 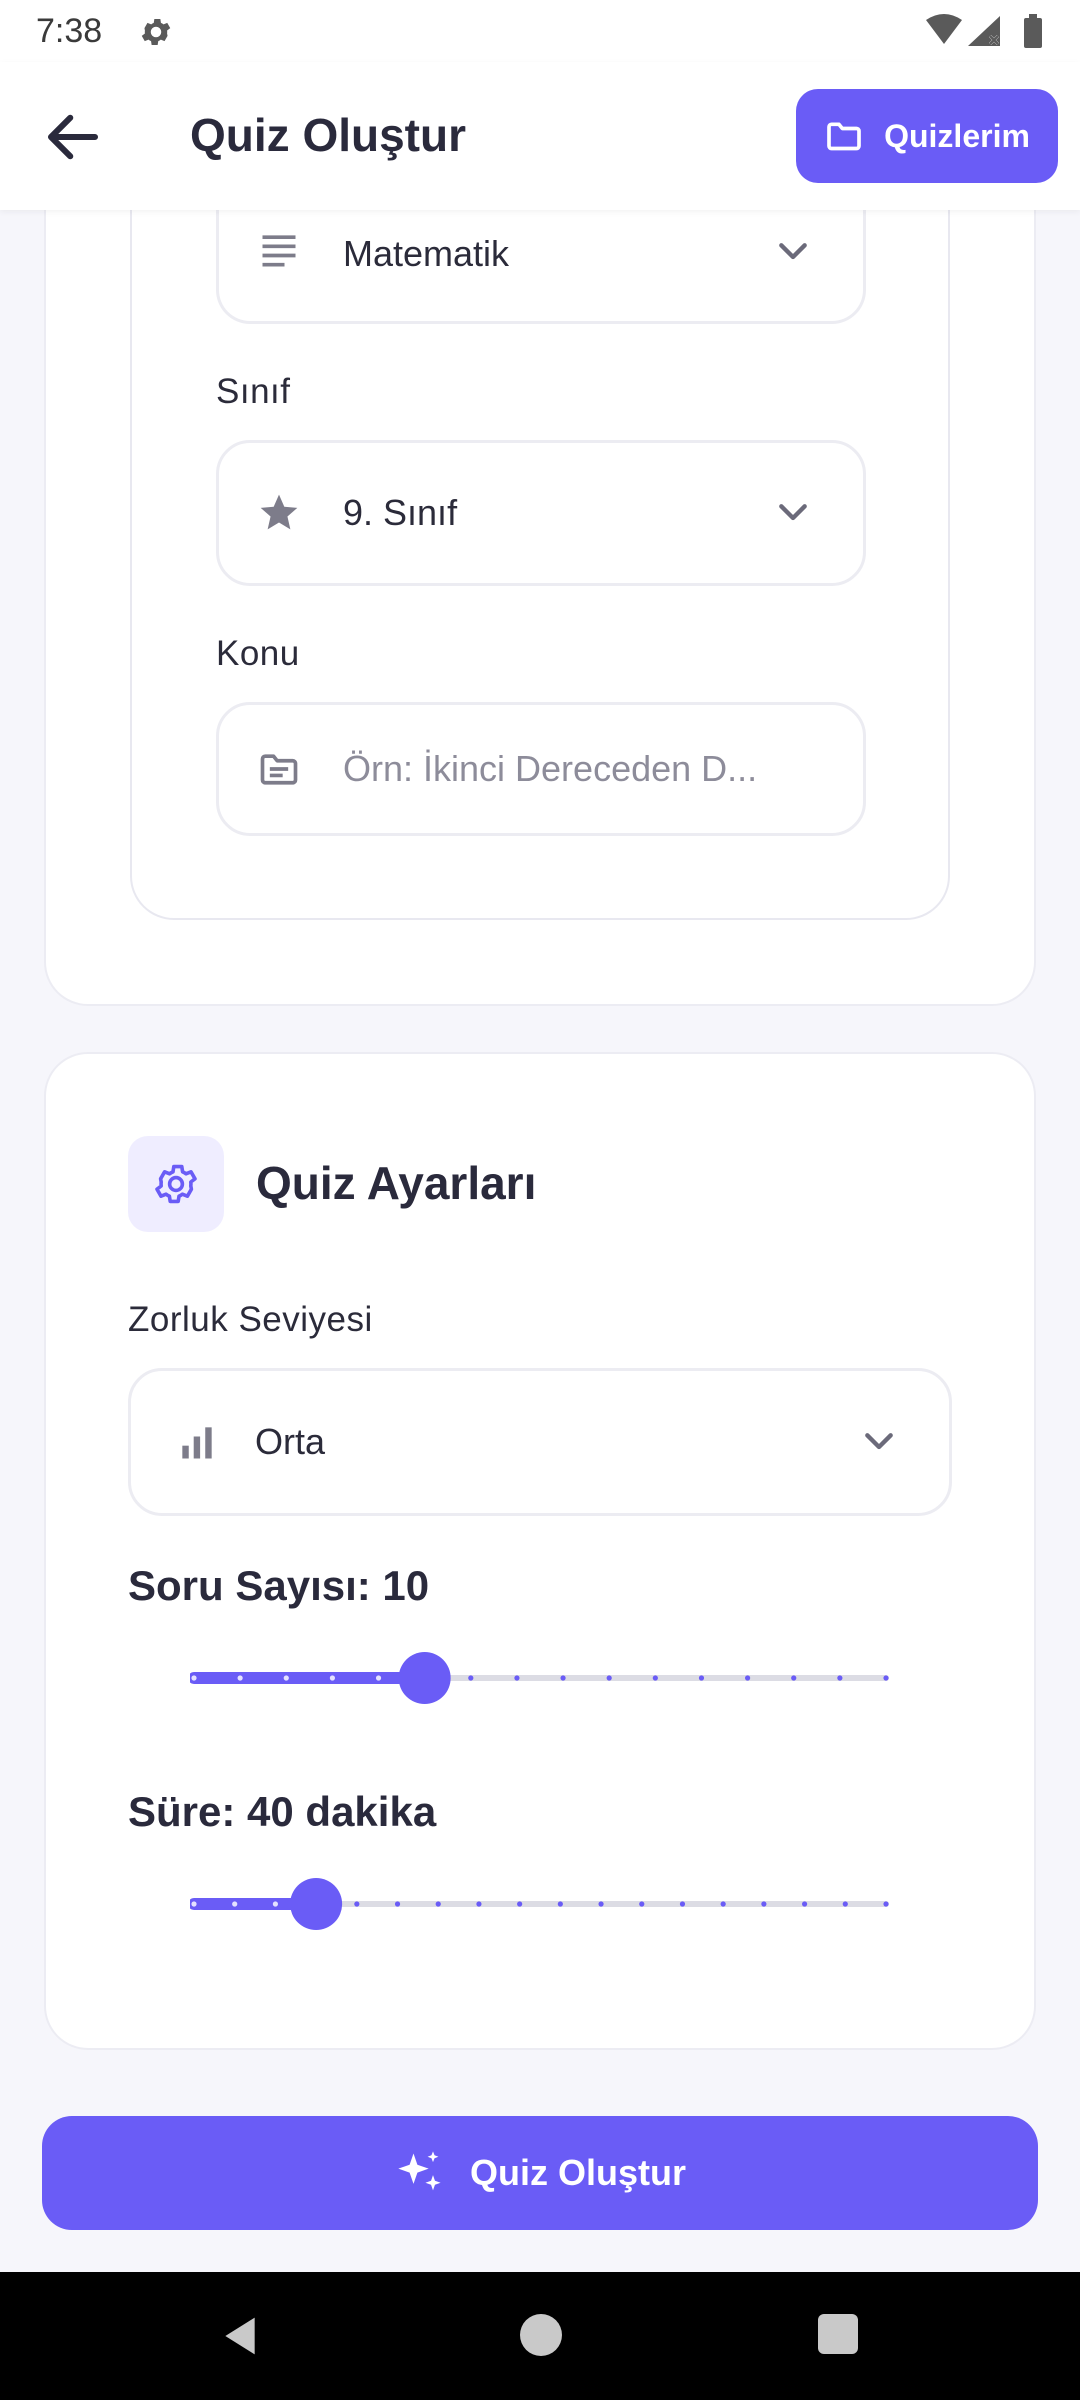 I want to click on my-quizzes-button: Quizlerim, so click(x=927, y=136).